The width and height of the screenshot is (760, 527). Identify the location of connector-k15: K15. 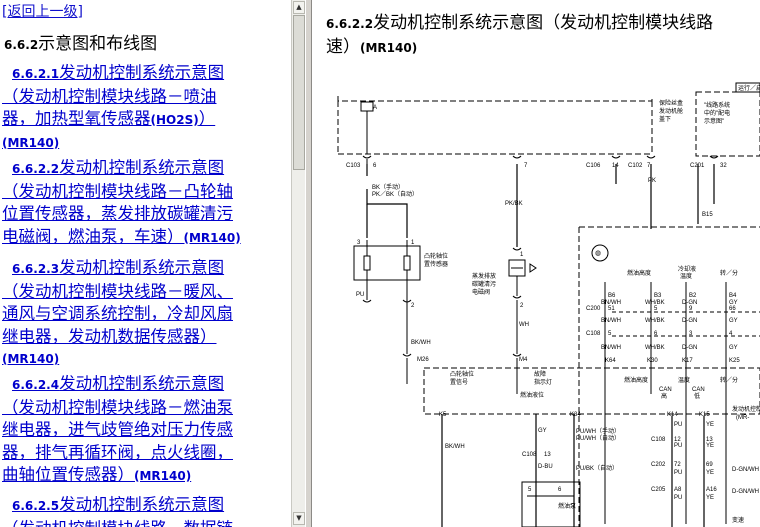
(704, 415).